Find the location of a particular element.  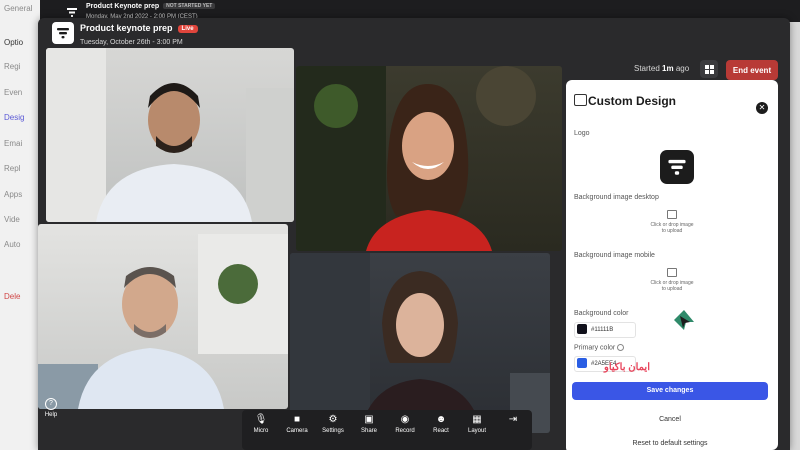

bg-sidebar-item: Apps is located at coordinates (13, 194).